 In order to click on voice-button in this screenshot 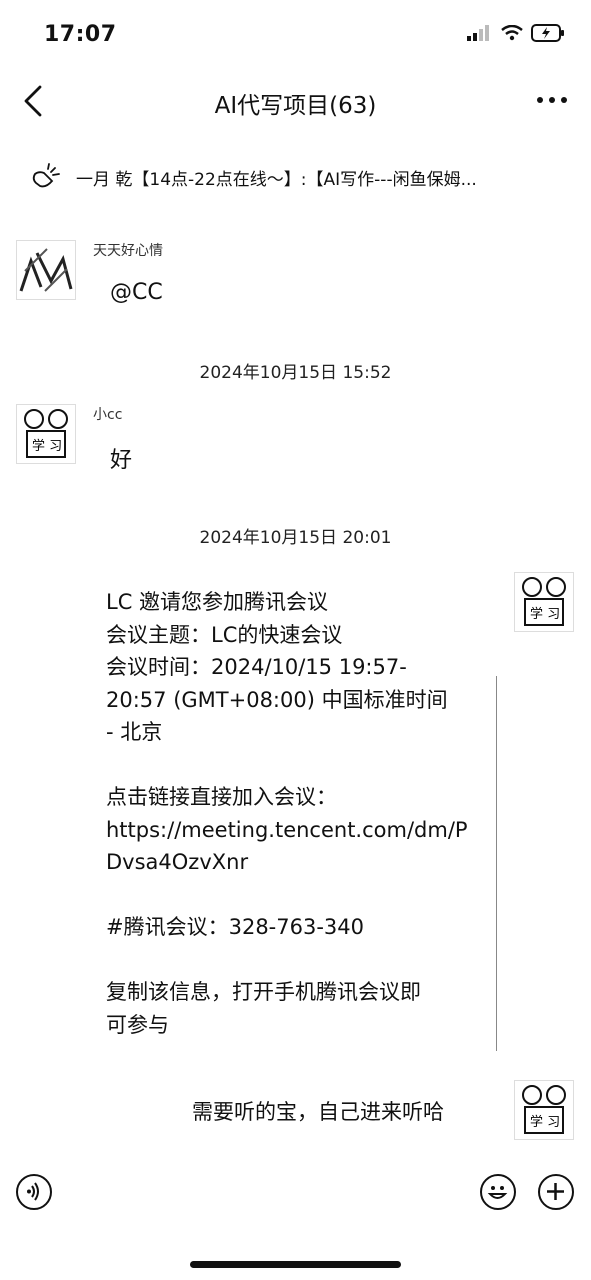, I will do `click(34, 1192)`.